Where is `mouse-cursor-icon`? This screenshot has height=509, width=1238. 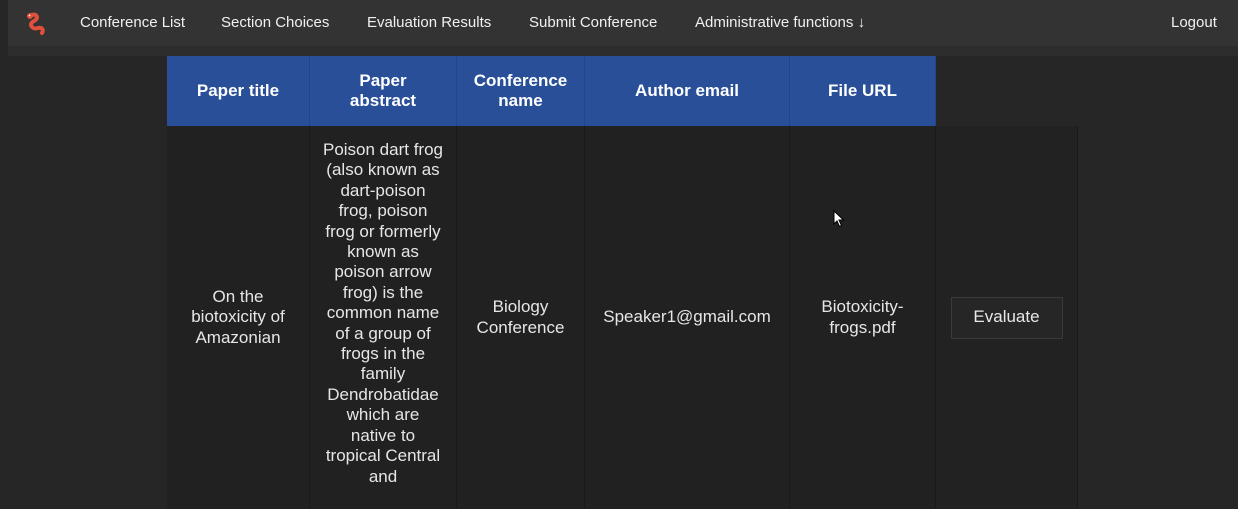 mouse-cursor-icon is located at coordinates (839, 219).